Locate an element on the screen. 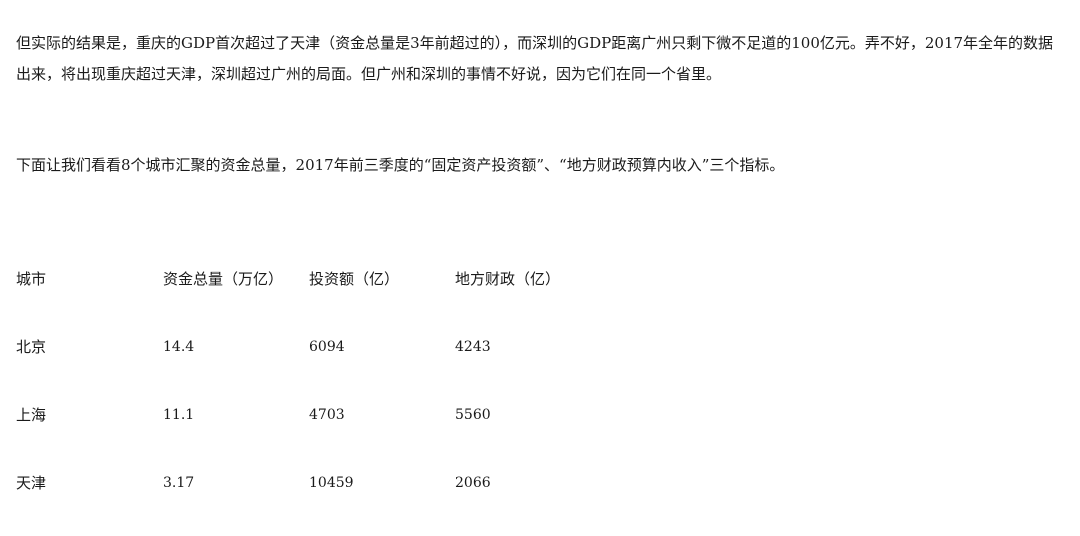 This screenshot has height=536, width=1080. cell-total-funds: 14.4 is located at coordinates (179, 347).